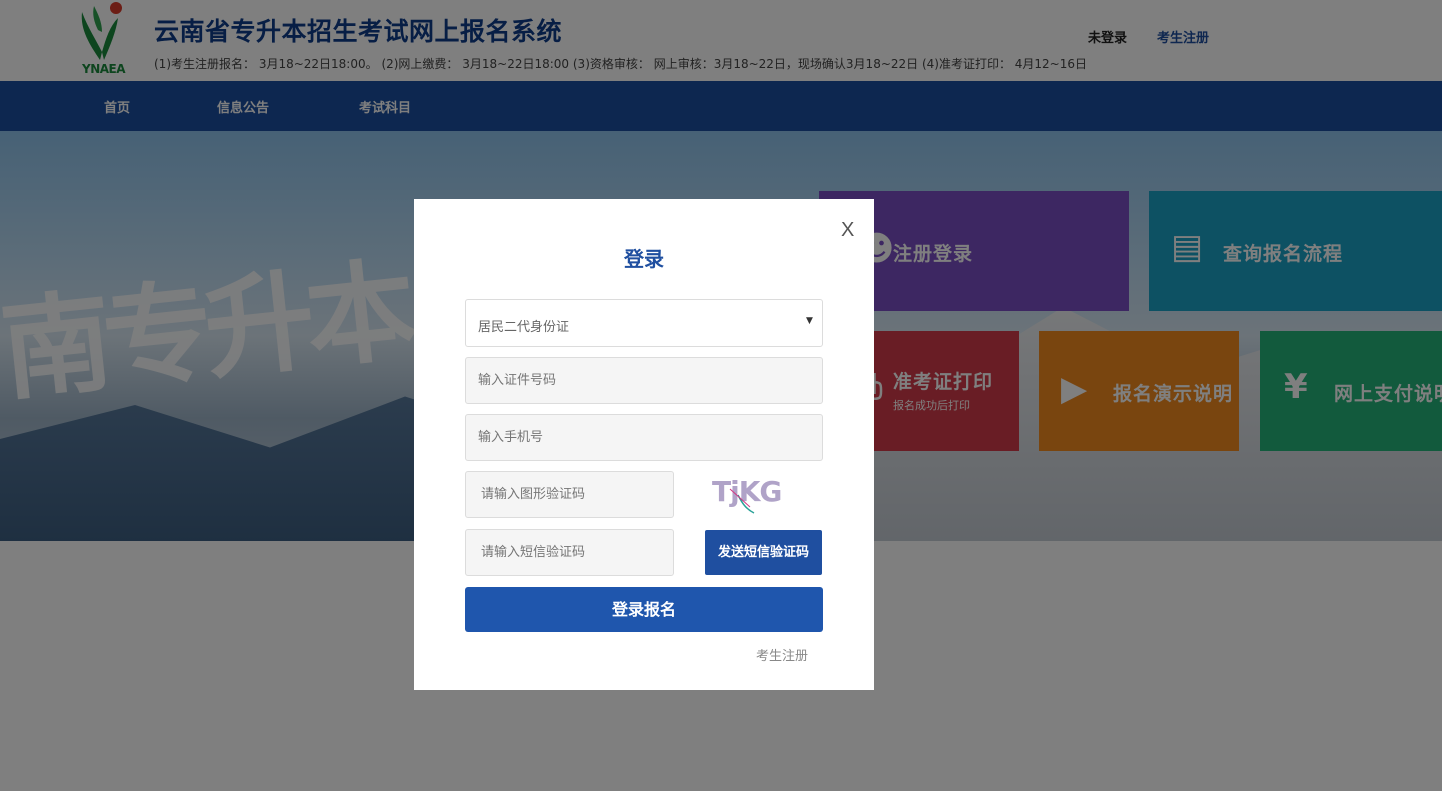 The height and width of the screenshot is (791, 1442). What do you see at coordinates (644, 437) in the screenshot?
I see `phone-input` at bounding box center [644, 437].